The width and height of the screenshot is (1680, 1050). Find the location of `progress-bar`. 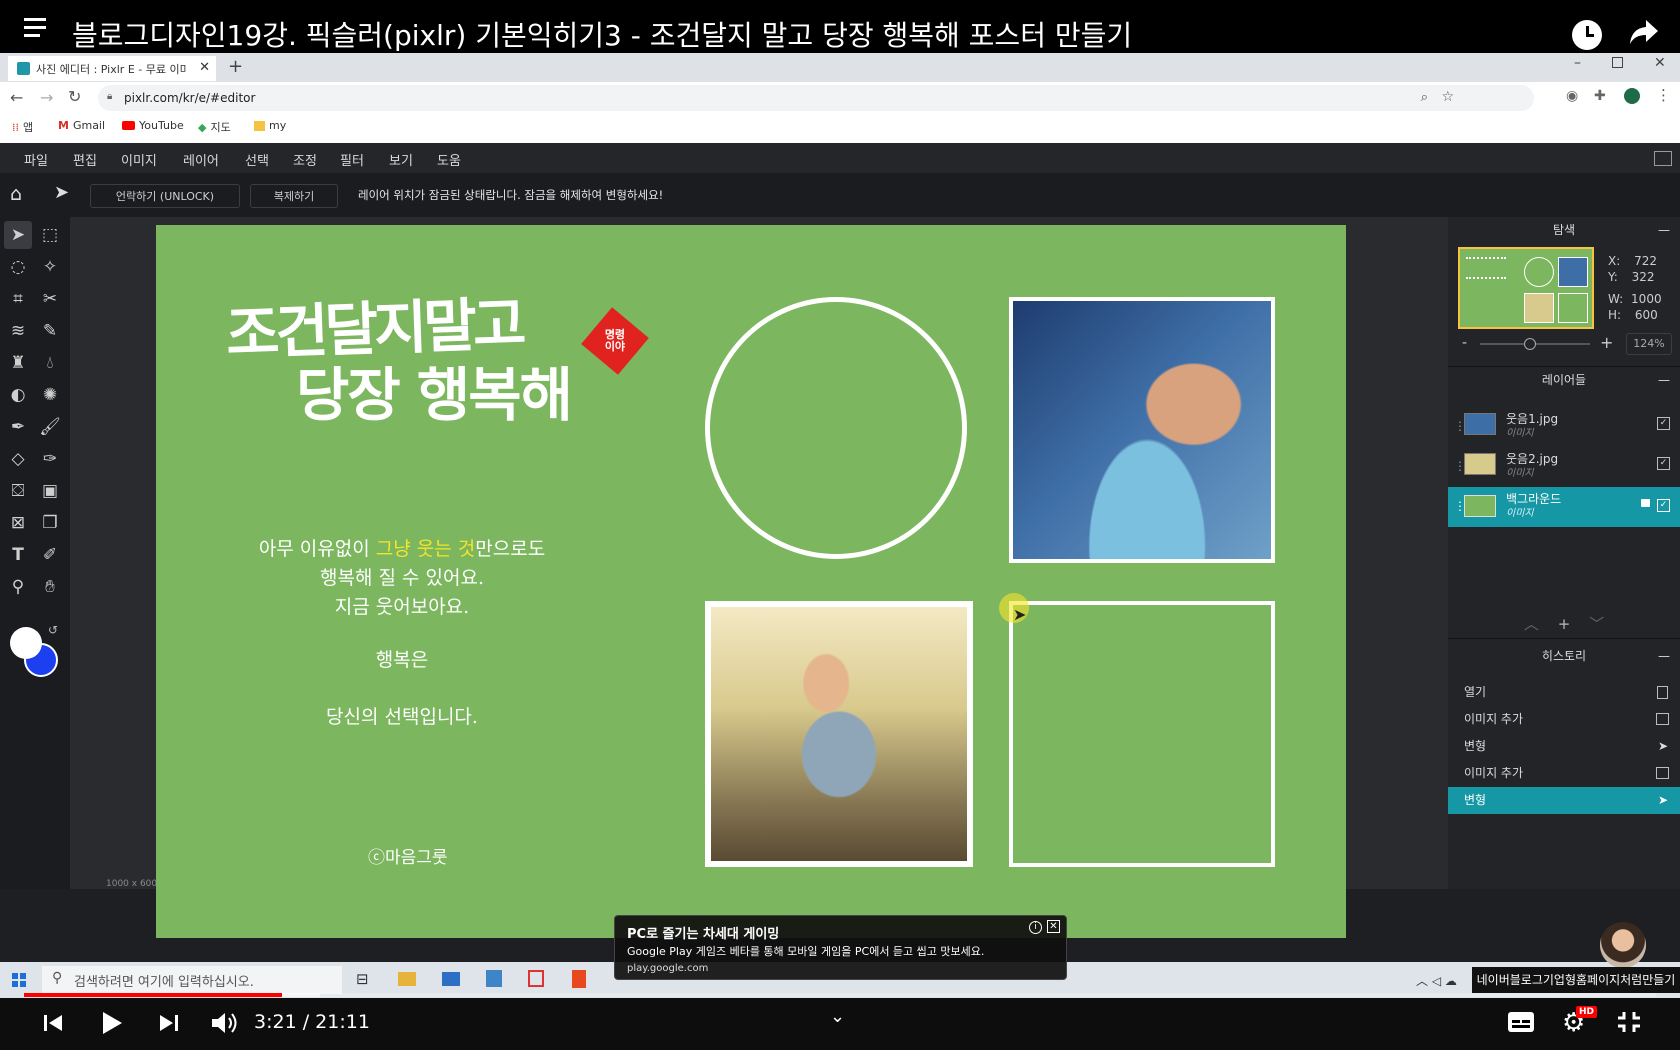

progress-bar is located at coordinates (840, 995).